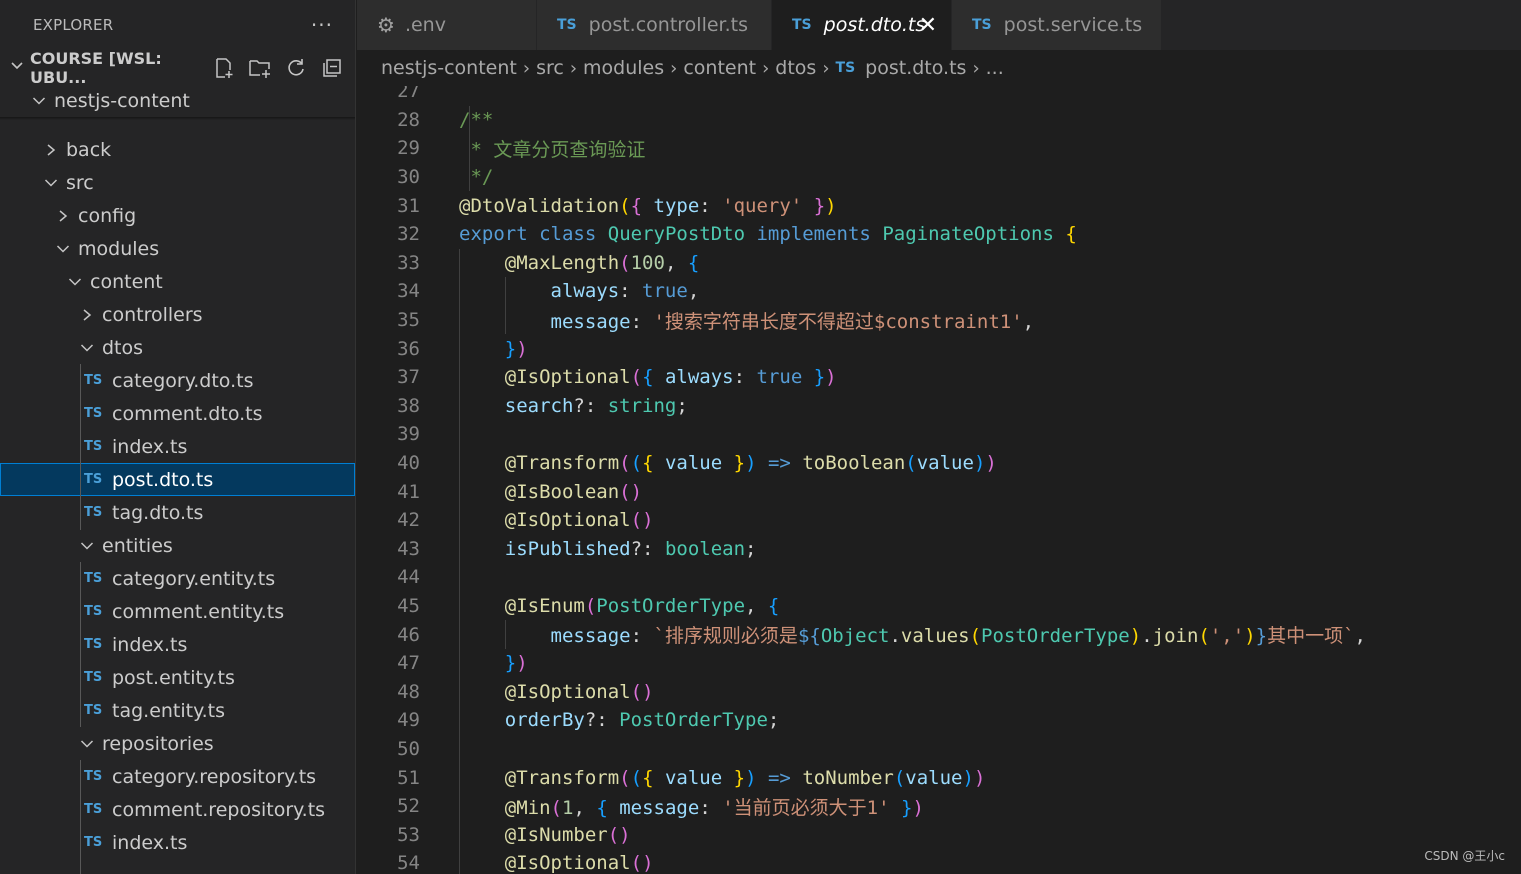 This screenshot has height=874, width=1521. I want to click on code-line: 48 @IsOptional(), so click(939, 692).